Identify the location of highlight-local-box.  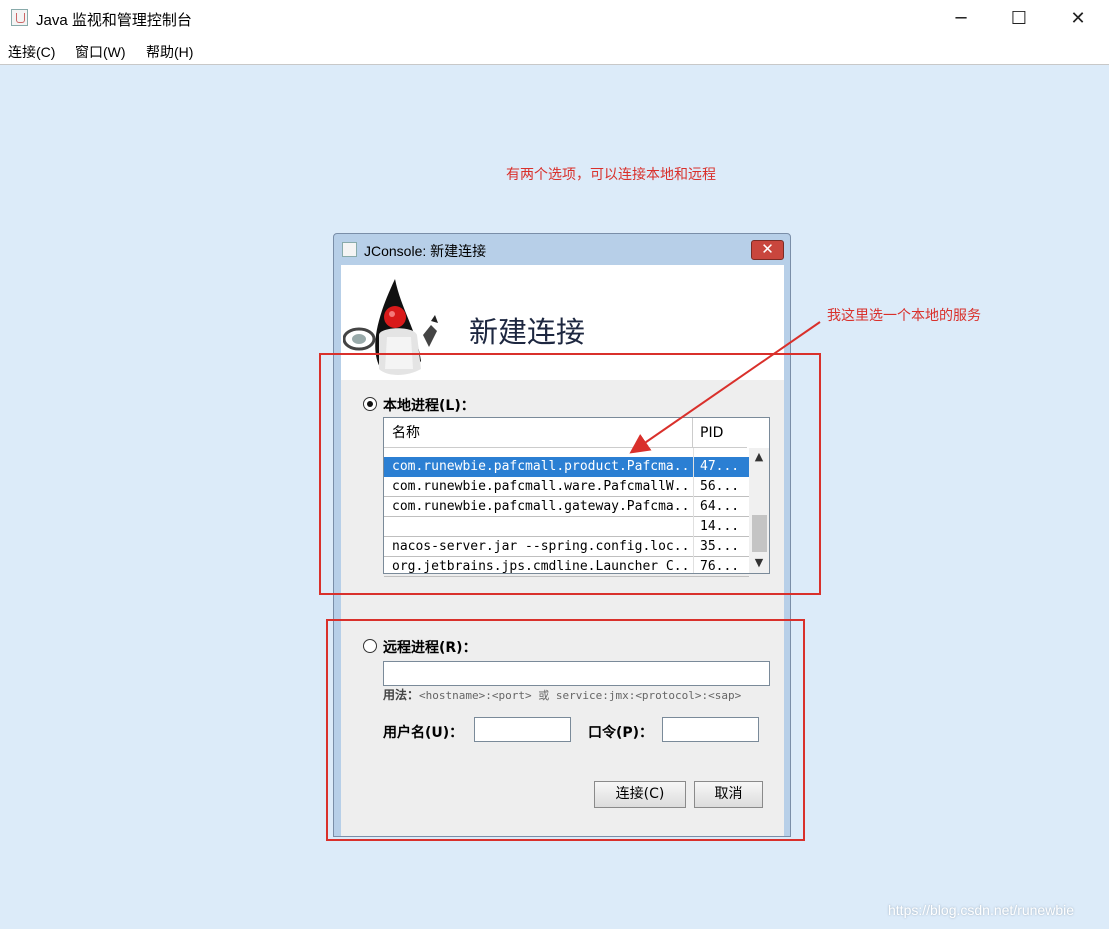
(570, 474).